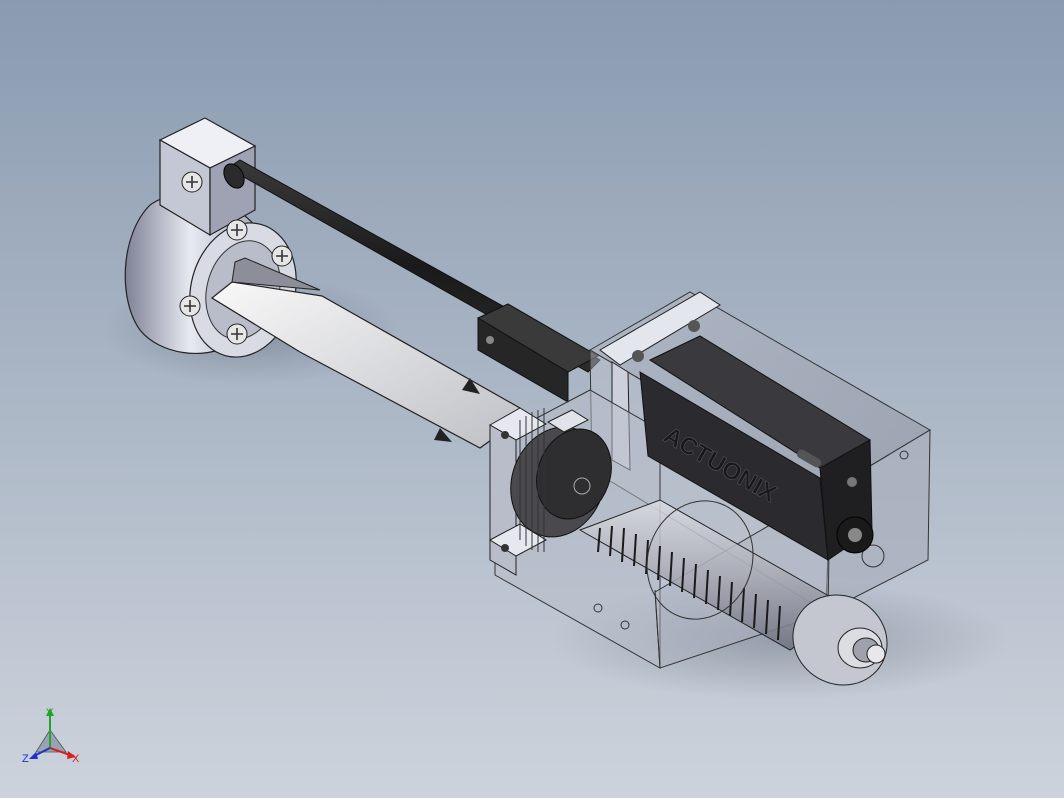 Image resolution: width=1064 pixels, height=798 pixels. Describe the element at coordinates (50, 713) in the screenshot. I see `triad-y-label: Y` at that location.